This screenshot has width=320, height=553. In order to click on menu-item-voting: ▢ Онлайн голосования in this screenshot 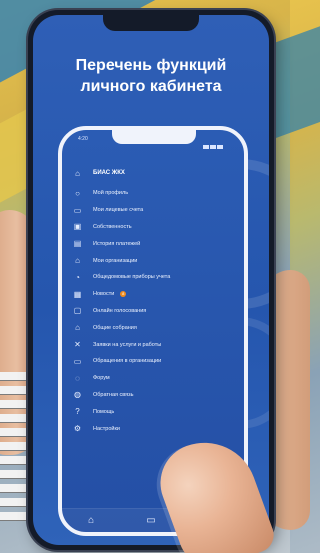, I will do `click(157, 311)`.